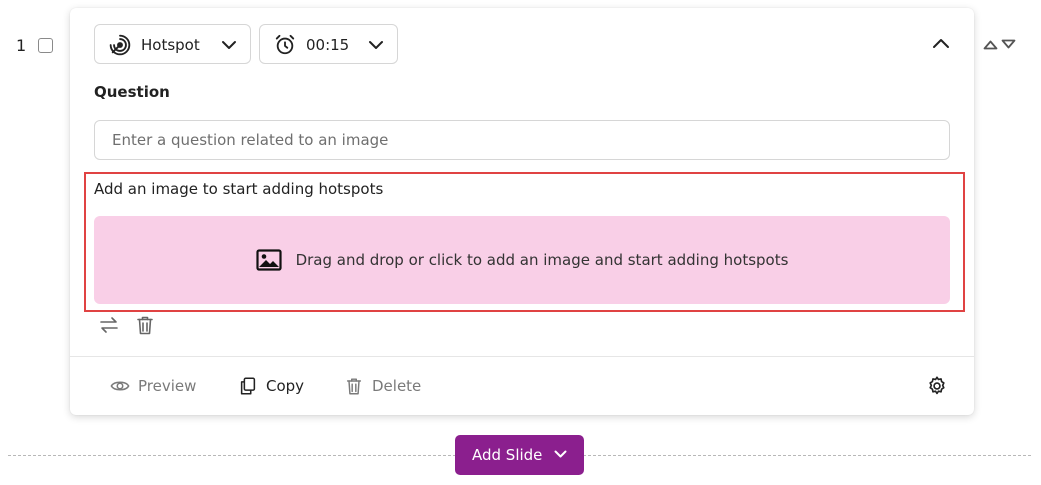 This screenshot has height=485, width=1041. Describe the element at coordinates (239, 189) in the screenshot. I see `hotspot-section-title: Add an image to start adding hotspots` at that location.